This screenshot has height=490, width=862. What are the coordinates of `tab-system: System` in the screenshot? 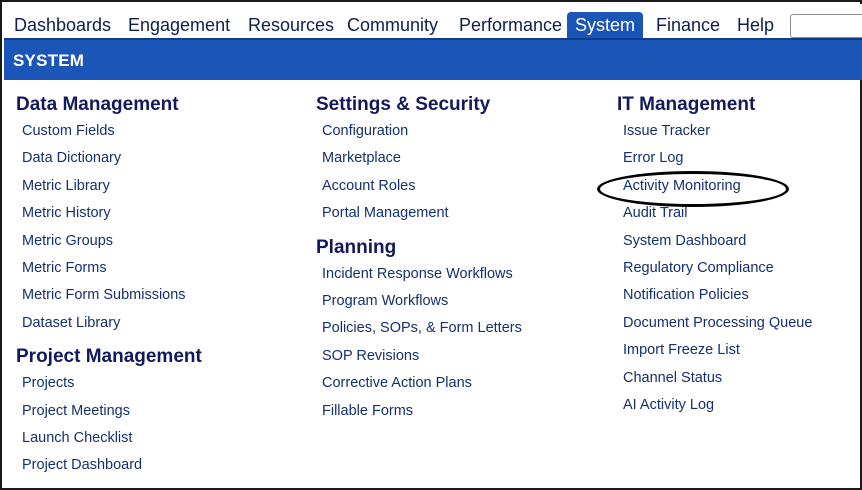 It's located at (605, 25).